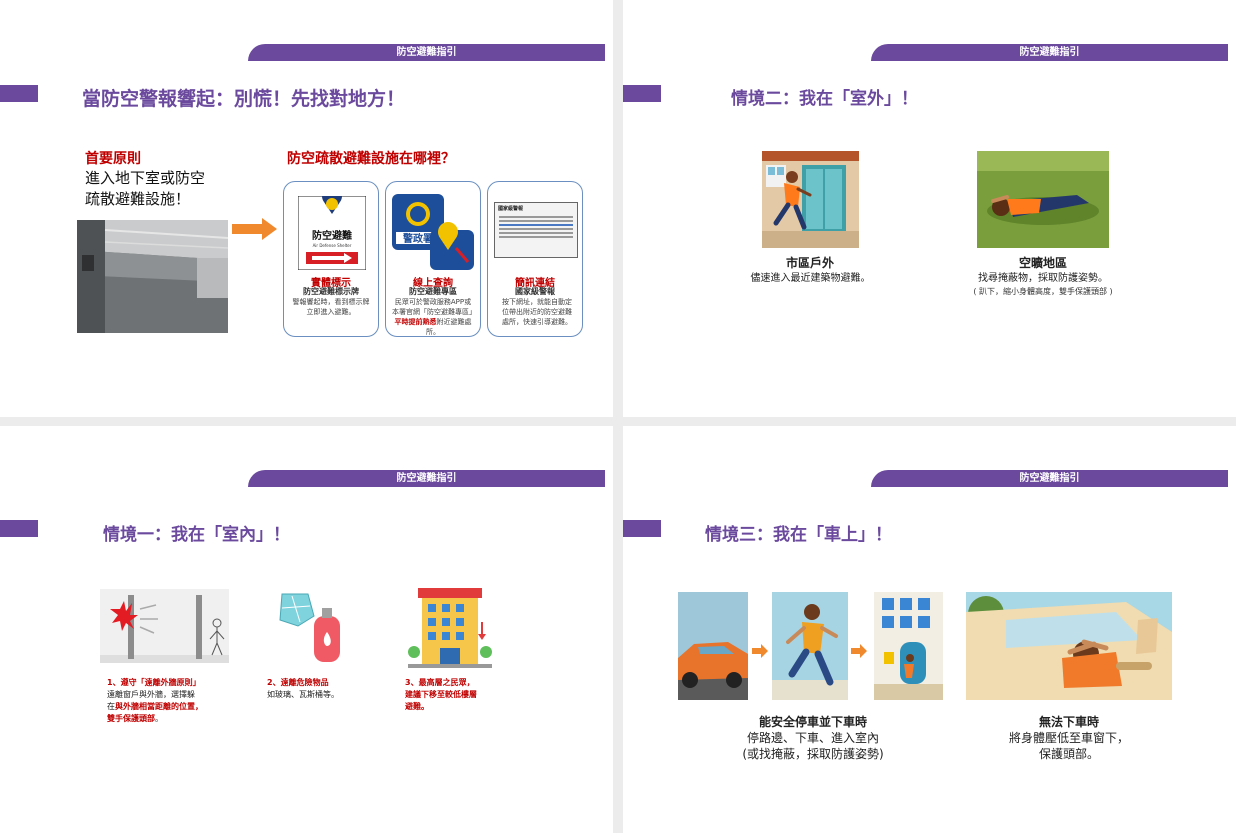 The width and height of the screenshot is (1236, 833). What do you see at coordinates (303, 694) in the screenshot?
I see `item-body: 如玻璃、瓦斯桶等。` at bounding box center [303, 694].